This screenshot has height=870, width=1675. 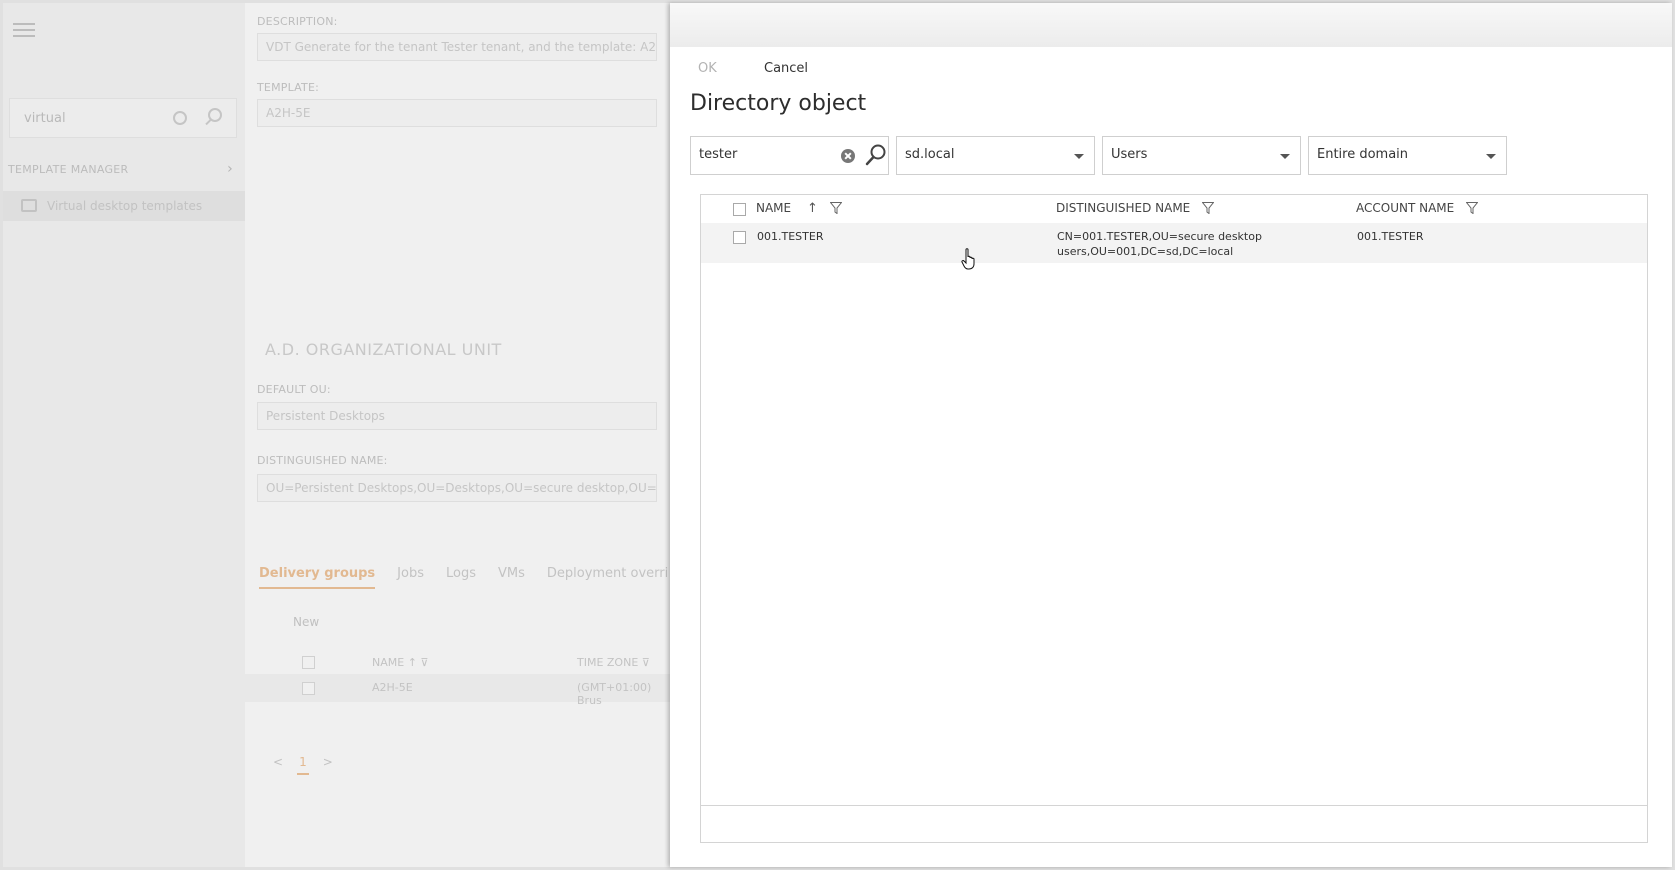 What do you see at coordinates (1145, 251) in the screenshot?
I see `row-dn-line2: users,OU=001,DC=sd,DC=local` at bounding box center [1145, 251].